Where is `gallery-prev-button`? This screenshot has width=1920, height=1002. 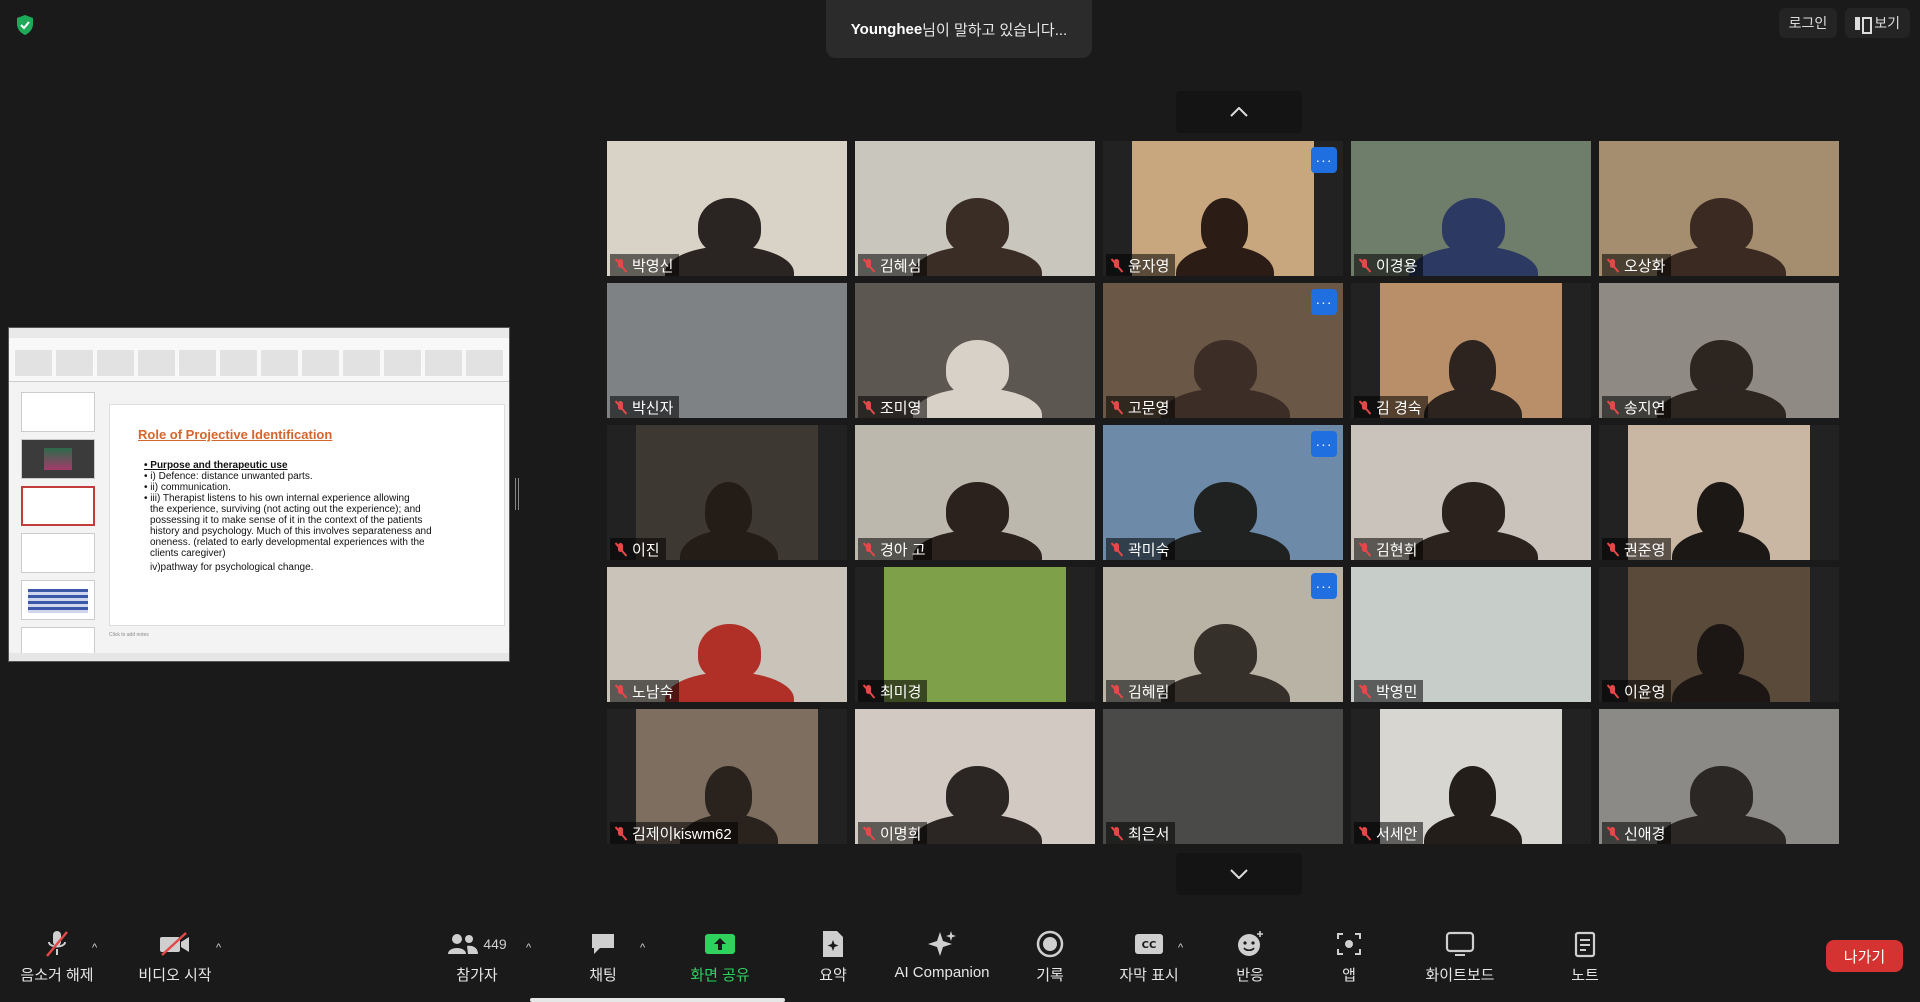 gallery-prev-button is located at coordinates (1239, 112).